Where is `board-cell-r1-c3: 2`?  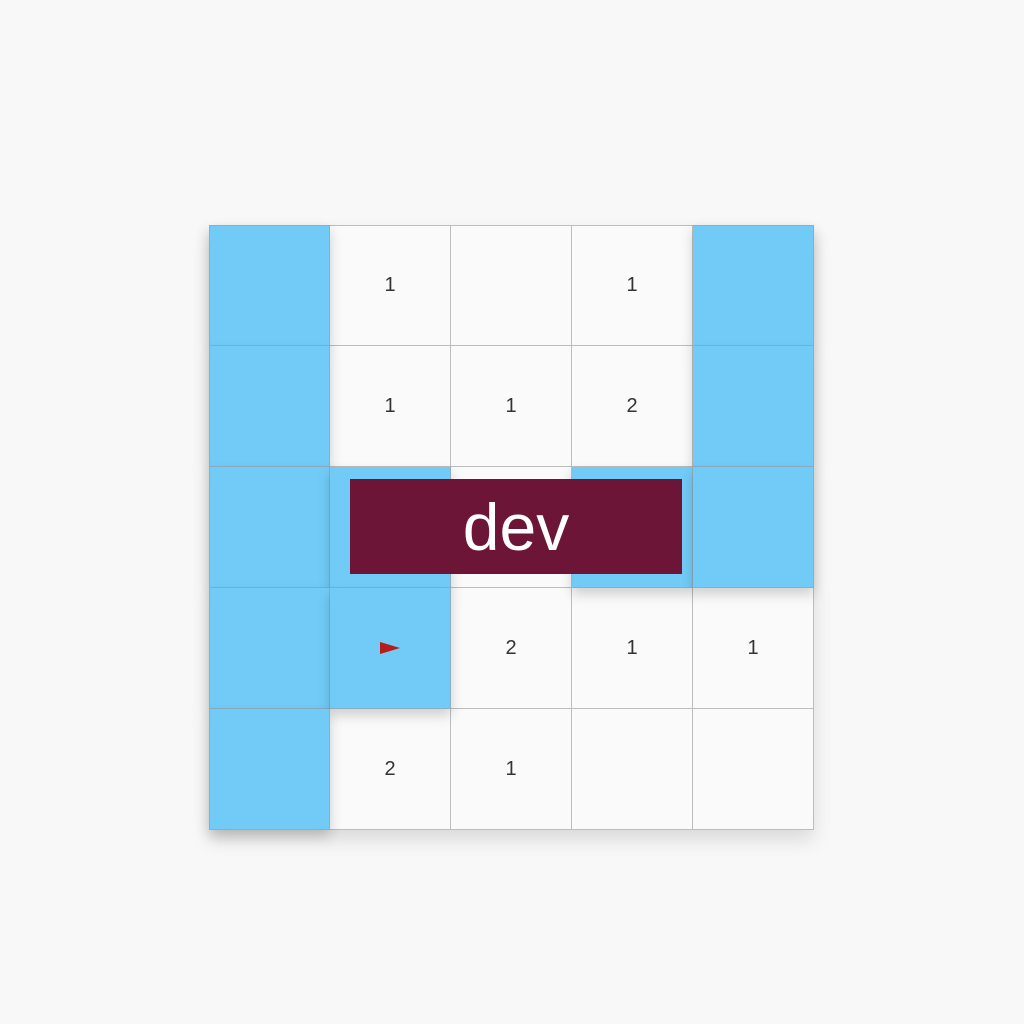 board-cell-r1-c3: 2 is located at coordinates (632, 406).